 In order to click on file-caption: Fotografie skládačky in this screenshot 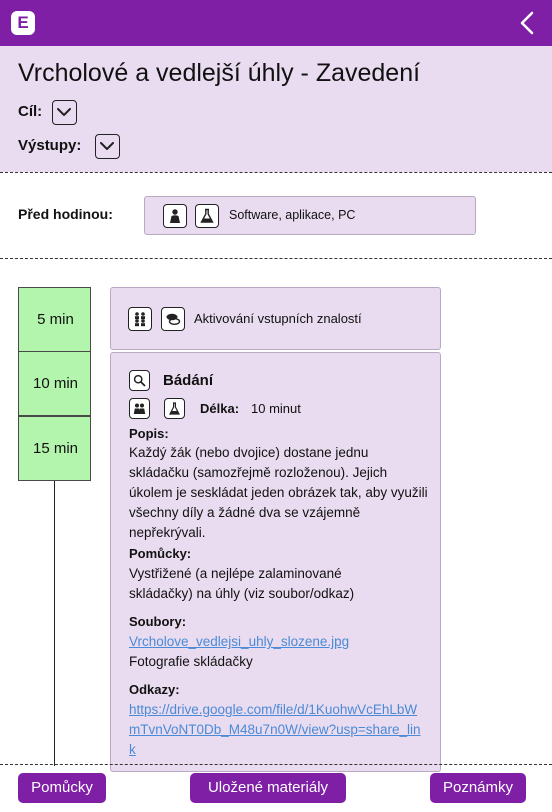, I will do `click(191, 661)`.